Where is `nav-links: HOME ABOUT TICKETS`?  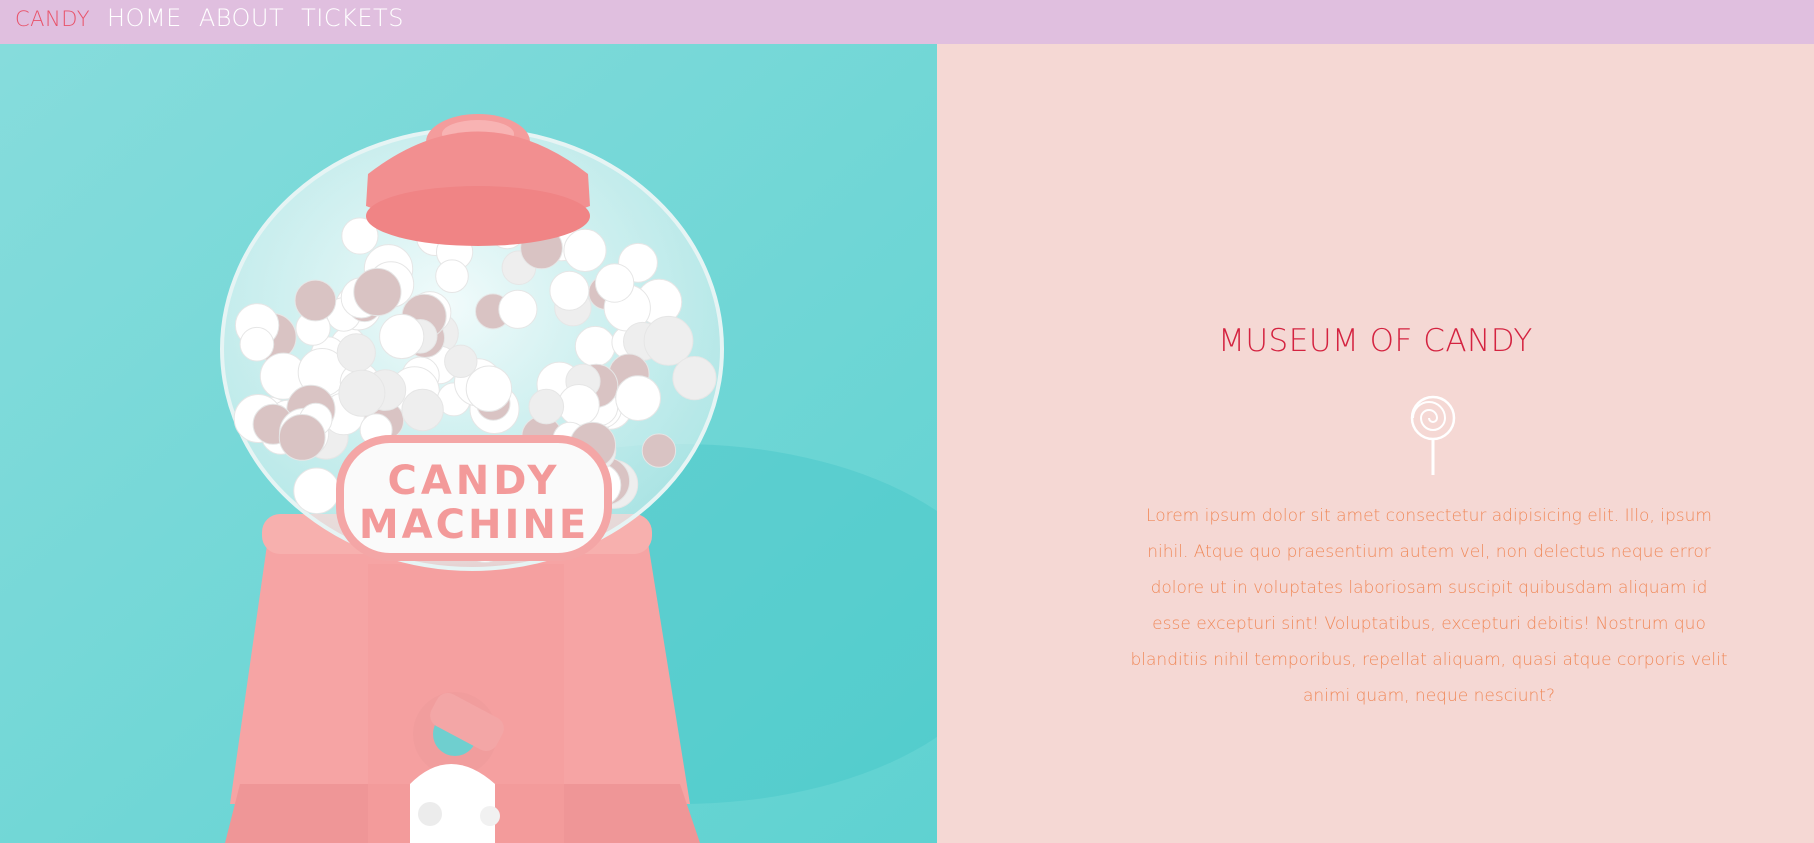
nav-links: HOME ABOUT TICKETS is located at coordinates (264, 18).